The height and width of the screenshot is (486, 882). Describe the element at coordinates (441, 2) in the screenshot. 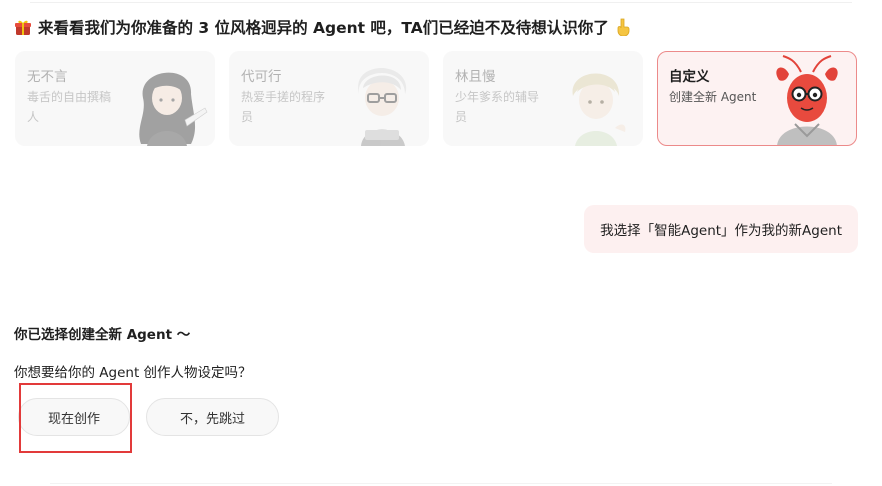

I see `top-divider` at that location.